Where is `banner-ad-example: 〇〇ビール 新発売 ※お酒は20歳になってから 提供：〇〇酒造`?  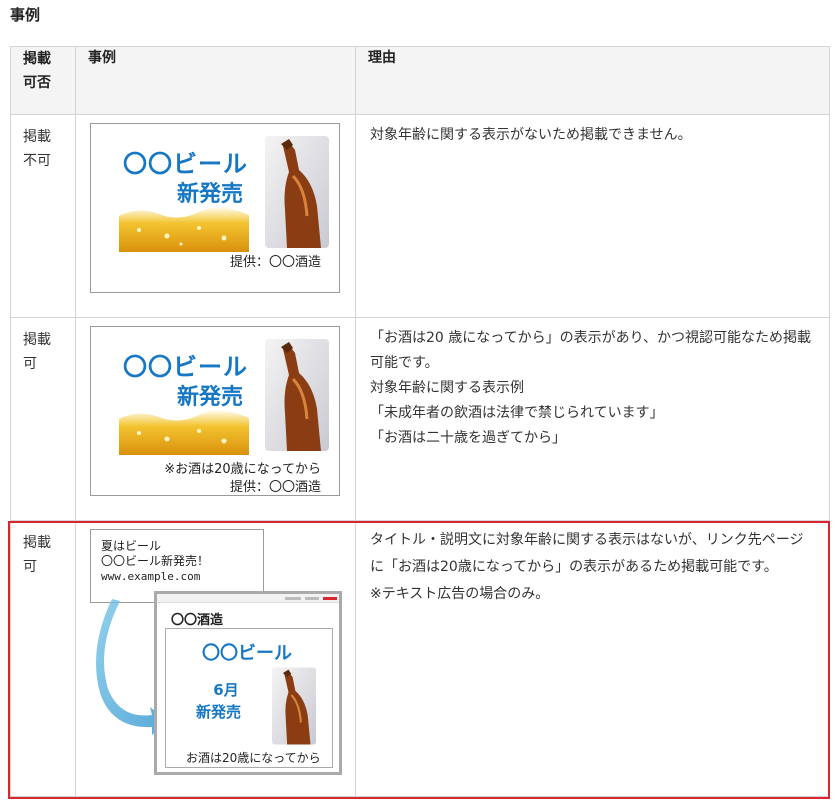 banner-ad-example: 〇〇ビール 新発売 ※お酒は20歳になってから 提供：〇〇酒造 is located at coordinates (215, 411).